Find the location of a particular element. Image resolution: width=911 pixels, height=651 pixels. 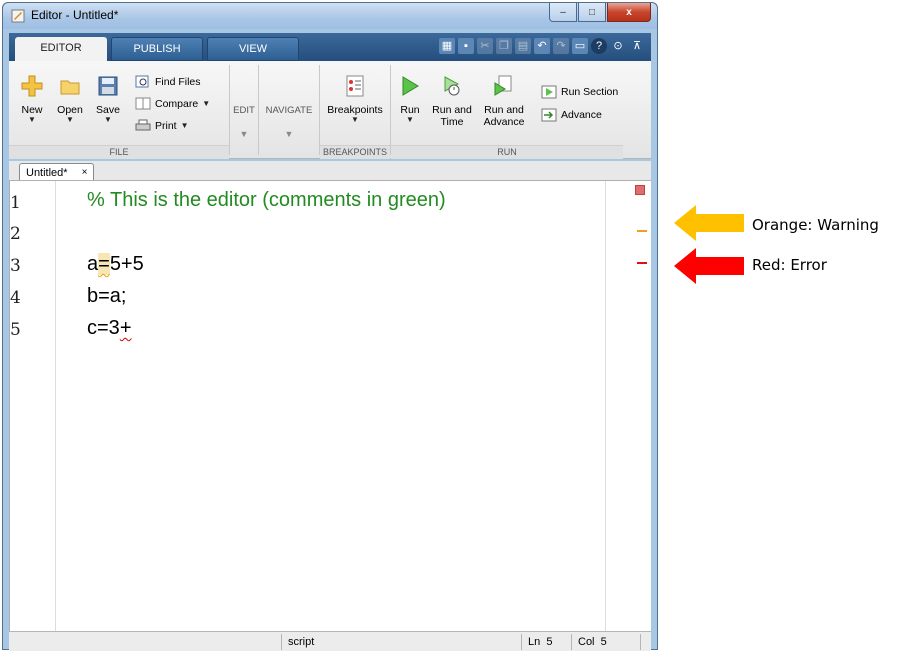

error-arrow-icon is located at coordinates (709, 266).